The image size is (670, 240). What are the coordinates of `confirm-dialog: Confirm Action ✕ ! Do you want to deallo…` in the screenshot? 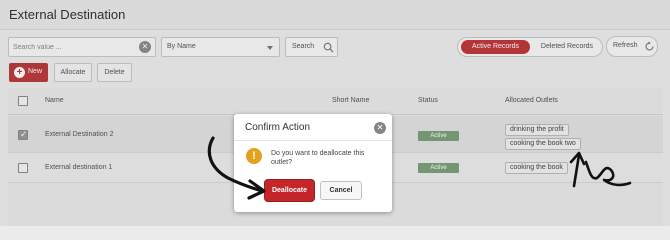 It's located at (313, 163).